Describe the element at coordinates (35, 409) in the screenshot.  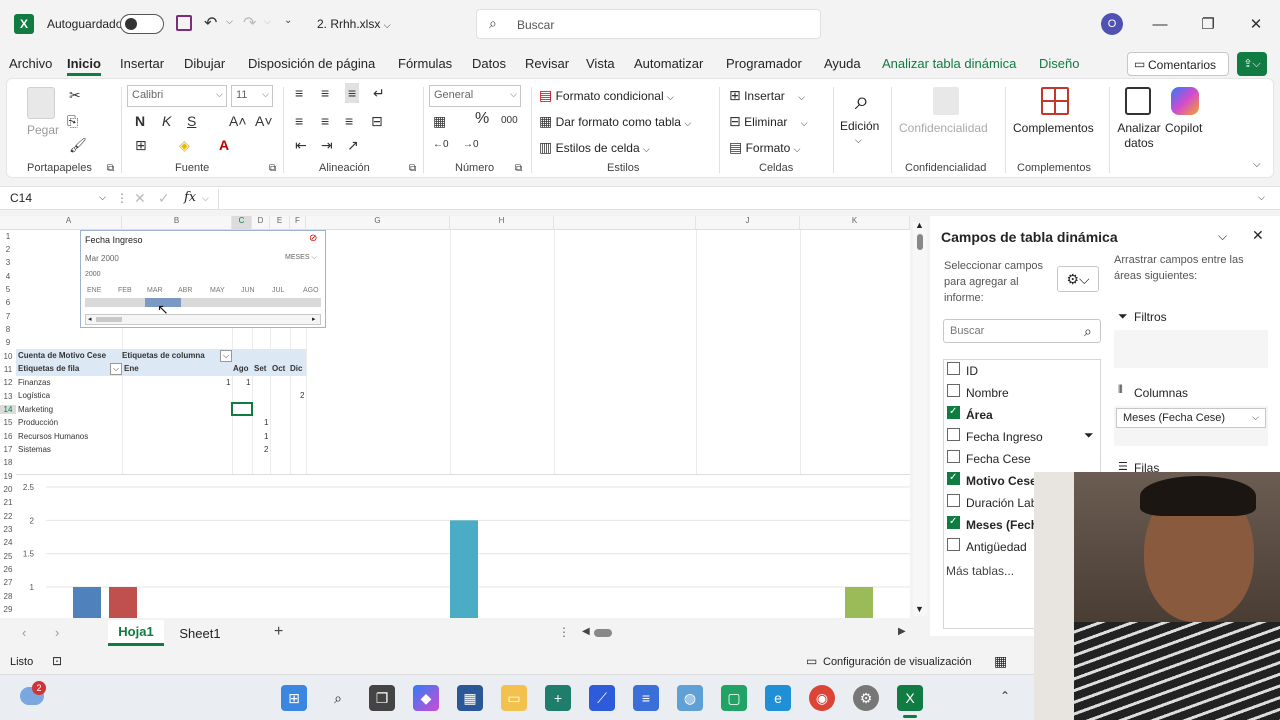
I see `pivot-row-marketing: Marketing` at that location.